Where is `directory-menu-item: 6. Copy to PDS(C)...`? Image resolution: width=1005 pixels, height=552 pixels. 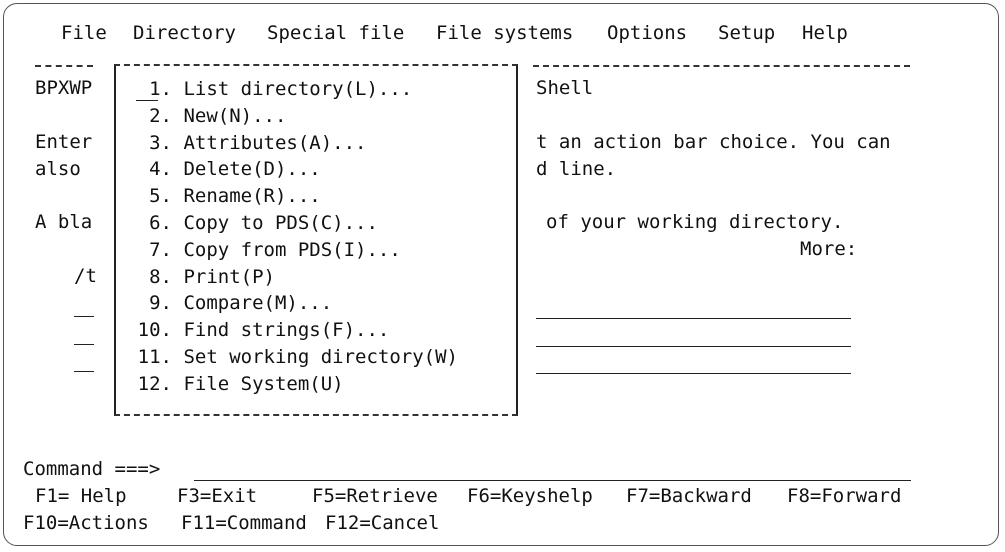
directory-menu-item: 6. Copy to PDS(C)... is located at coordinates (253, 223).